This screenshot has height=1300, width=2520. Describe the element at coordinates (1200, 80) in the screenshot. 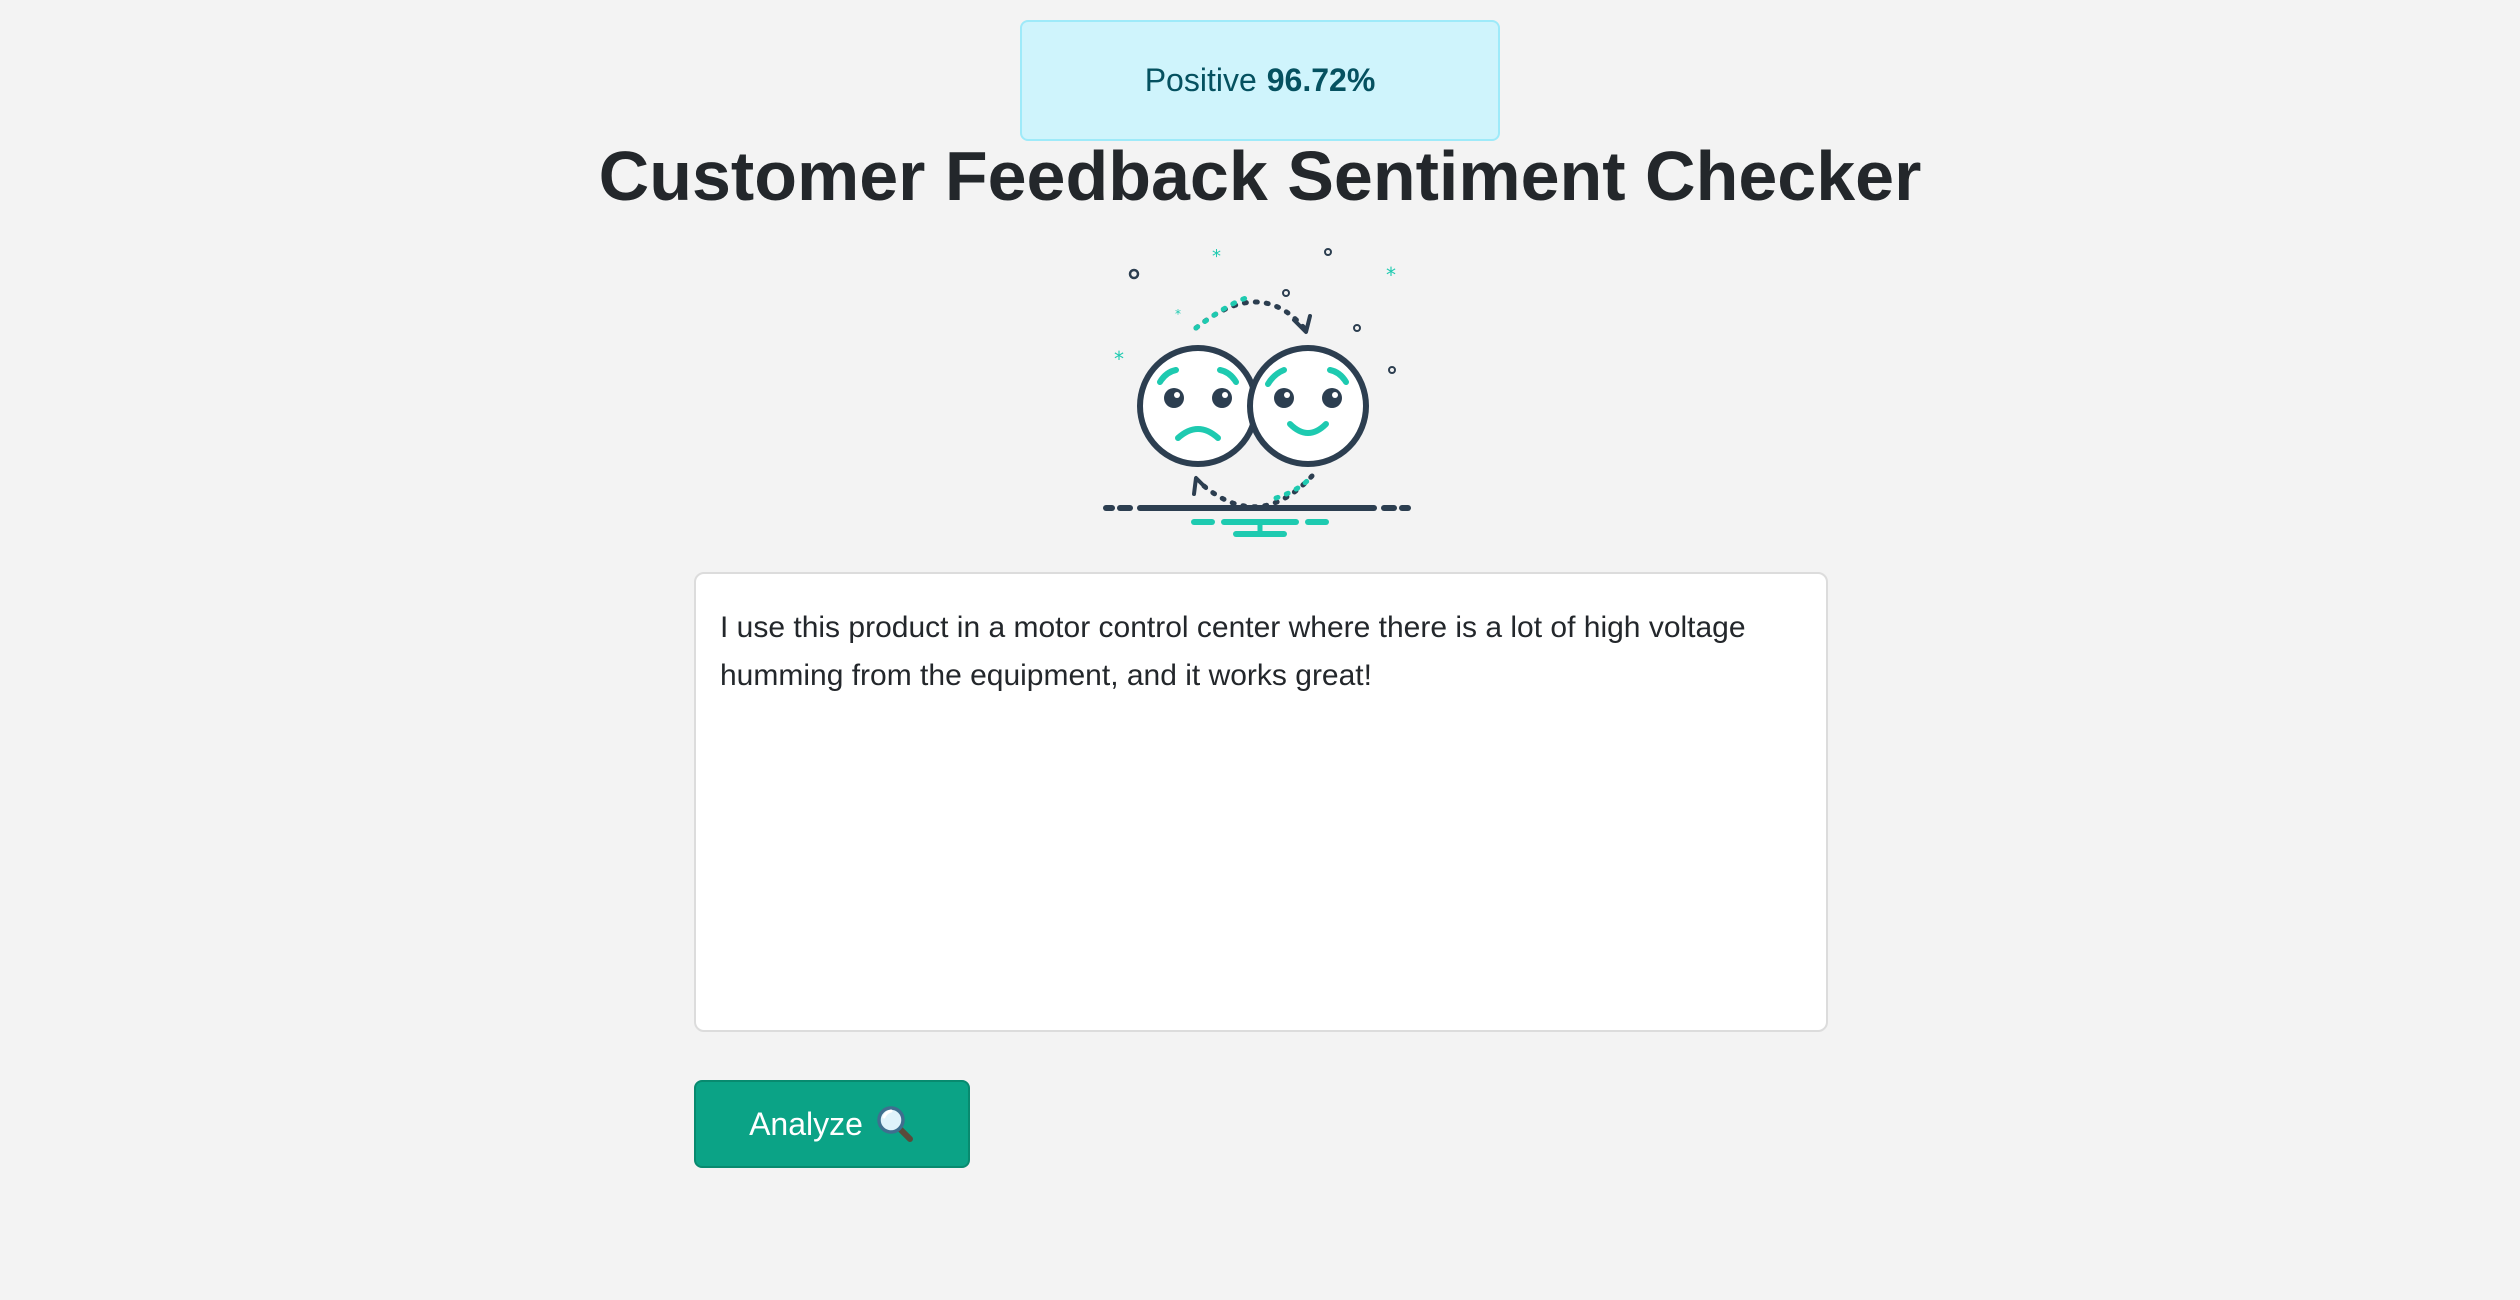

I see `sentiment-label: Positive` at that location.